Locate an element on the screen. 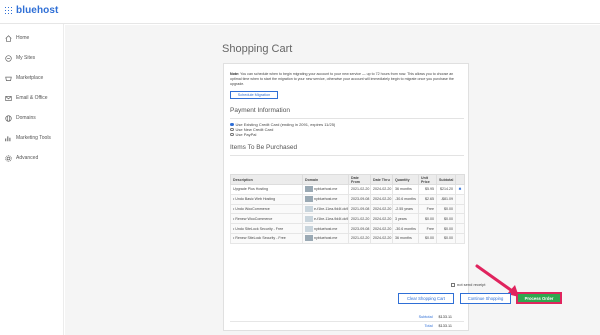 The width and height of the screenshot is (600, 335). home-icon is located at coordinates (8, 38).